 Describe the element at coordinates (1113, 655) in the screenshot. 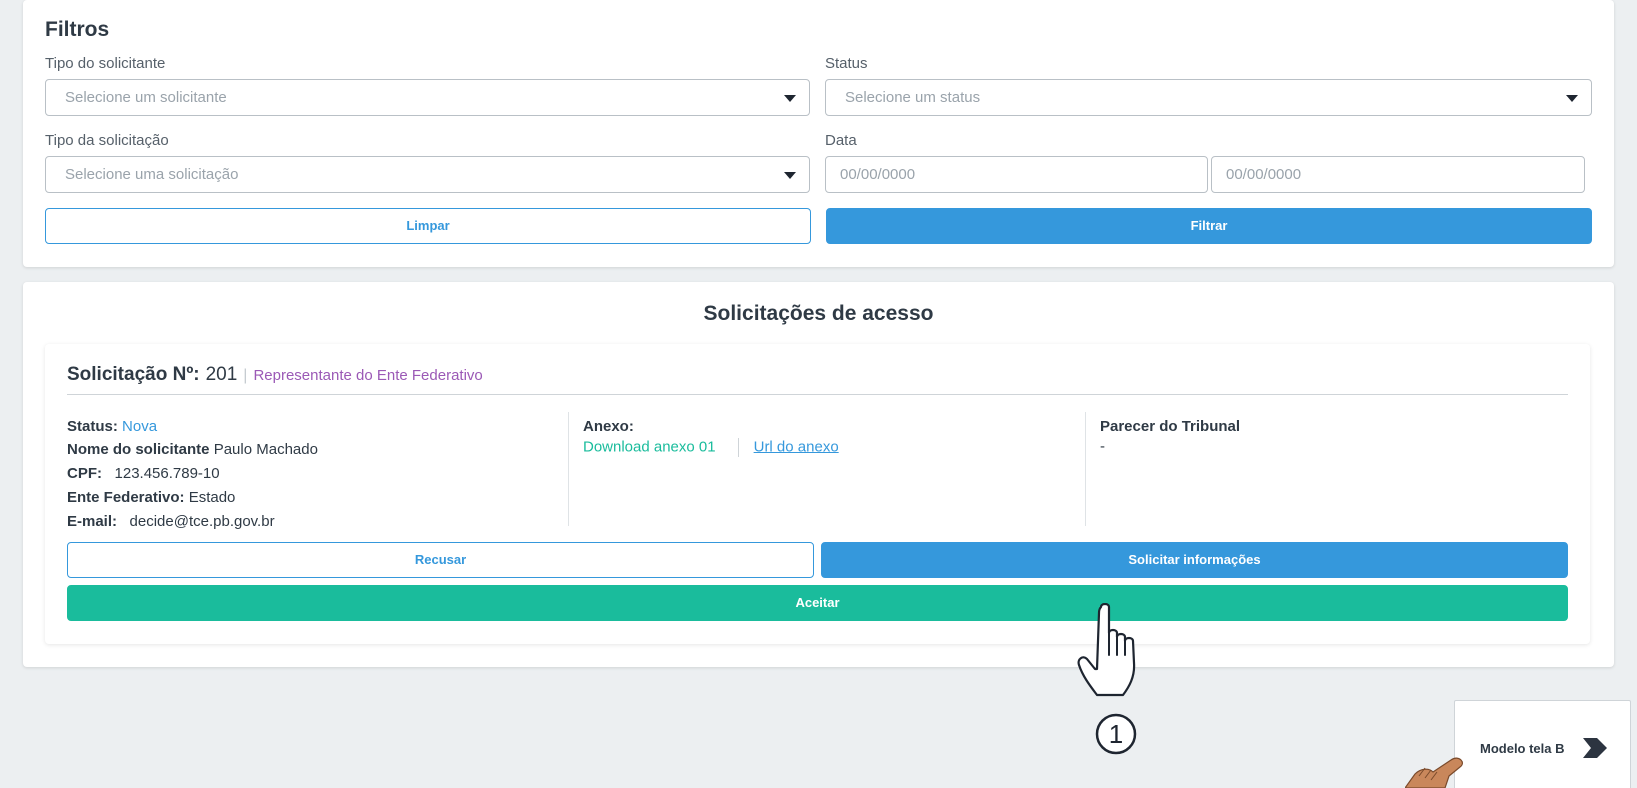

I see `pointer-hand-icon` at that location.